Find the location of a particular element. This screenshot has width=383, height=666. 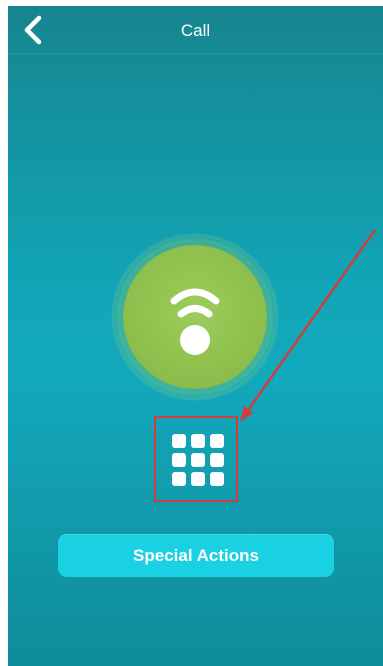

top-navigation-bar: Call is located at coordinates (195, 30).